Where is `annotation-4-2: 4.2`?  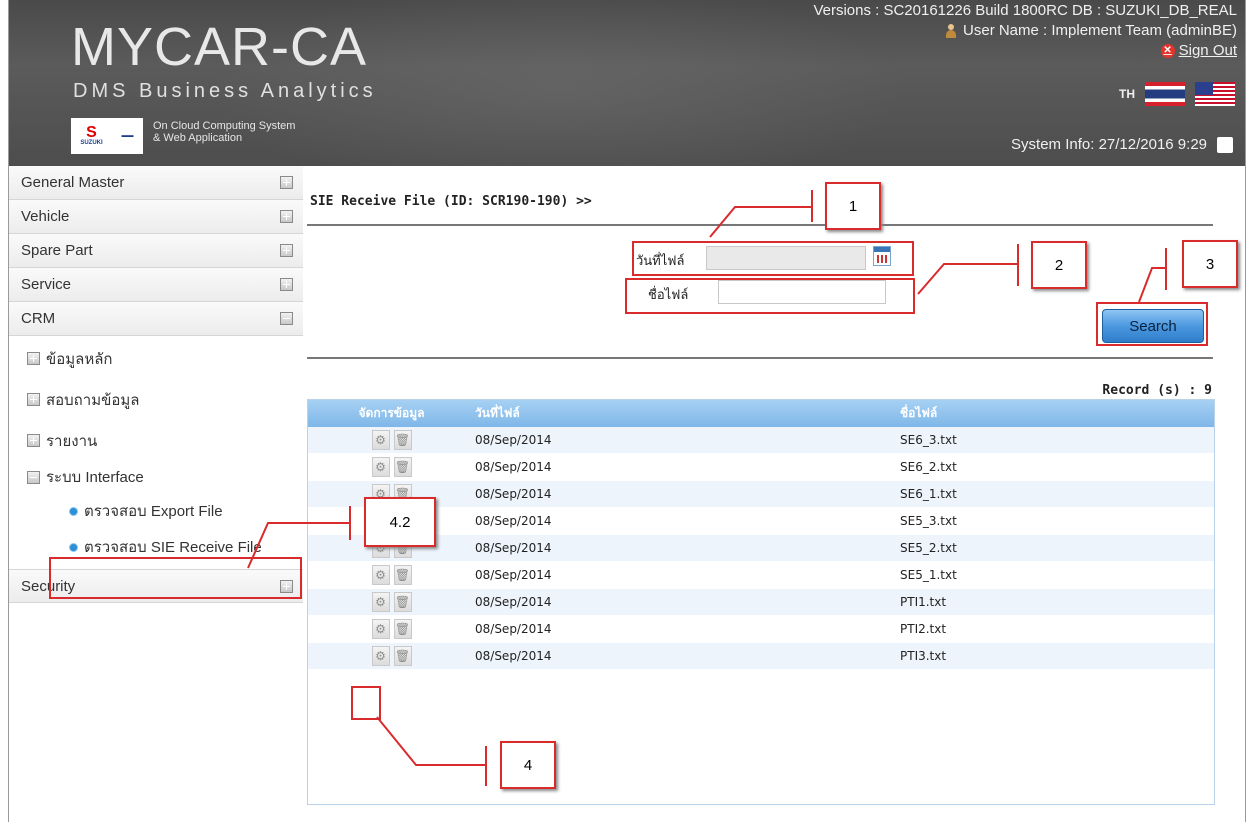 annotation-4-2: 4.2 is located at coordinates (400, 522).